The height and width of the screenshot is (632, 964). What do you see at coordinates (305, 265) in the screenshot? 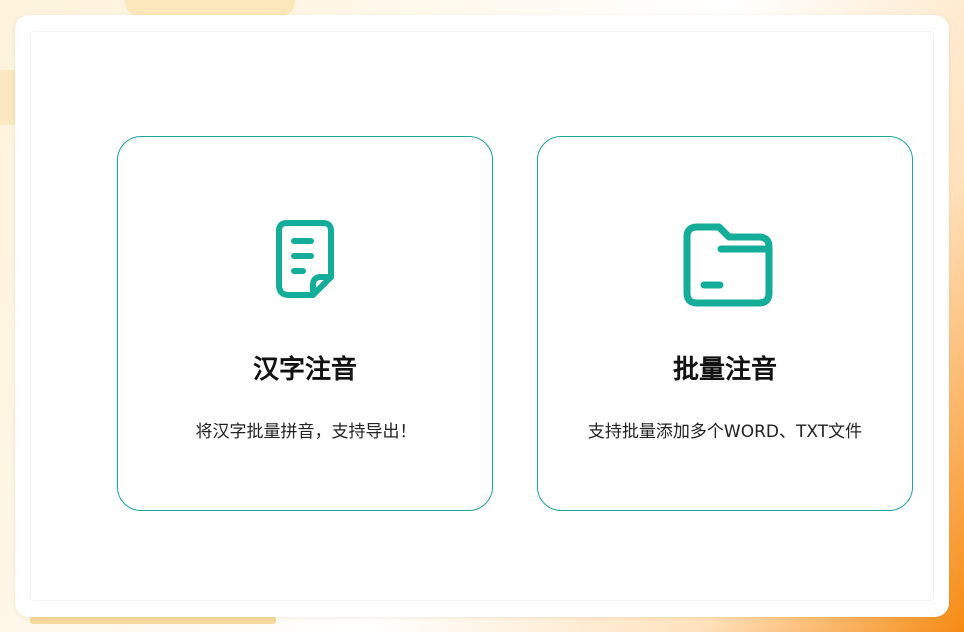
I see `document-icon` at bounding box center [305, 265].